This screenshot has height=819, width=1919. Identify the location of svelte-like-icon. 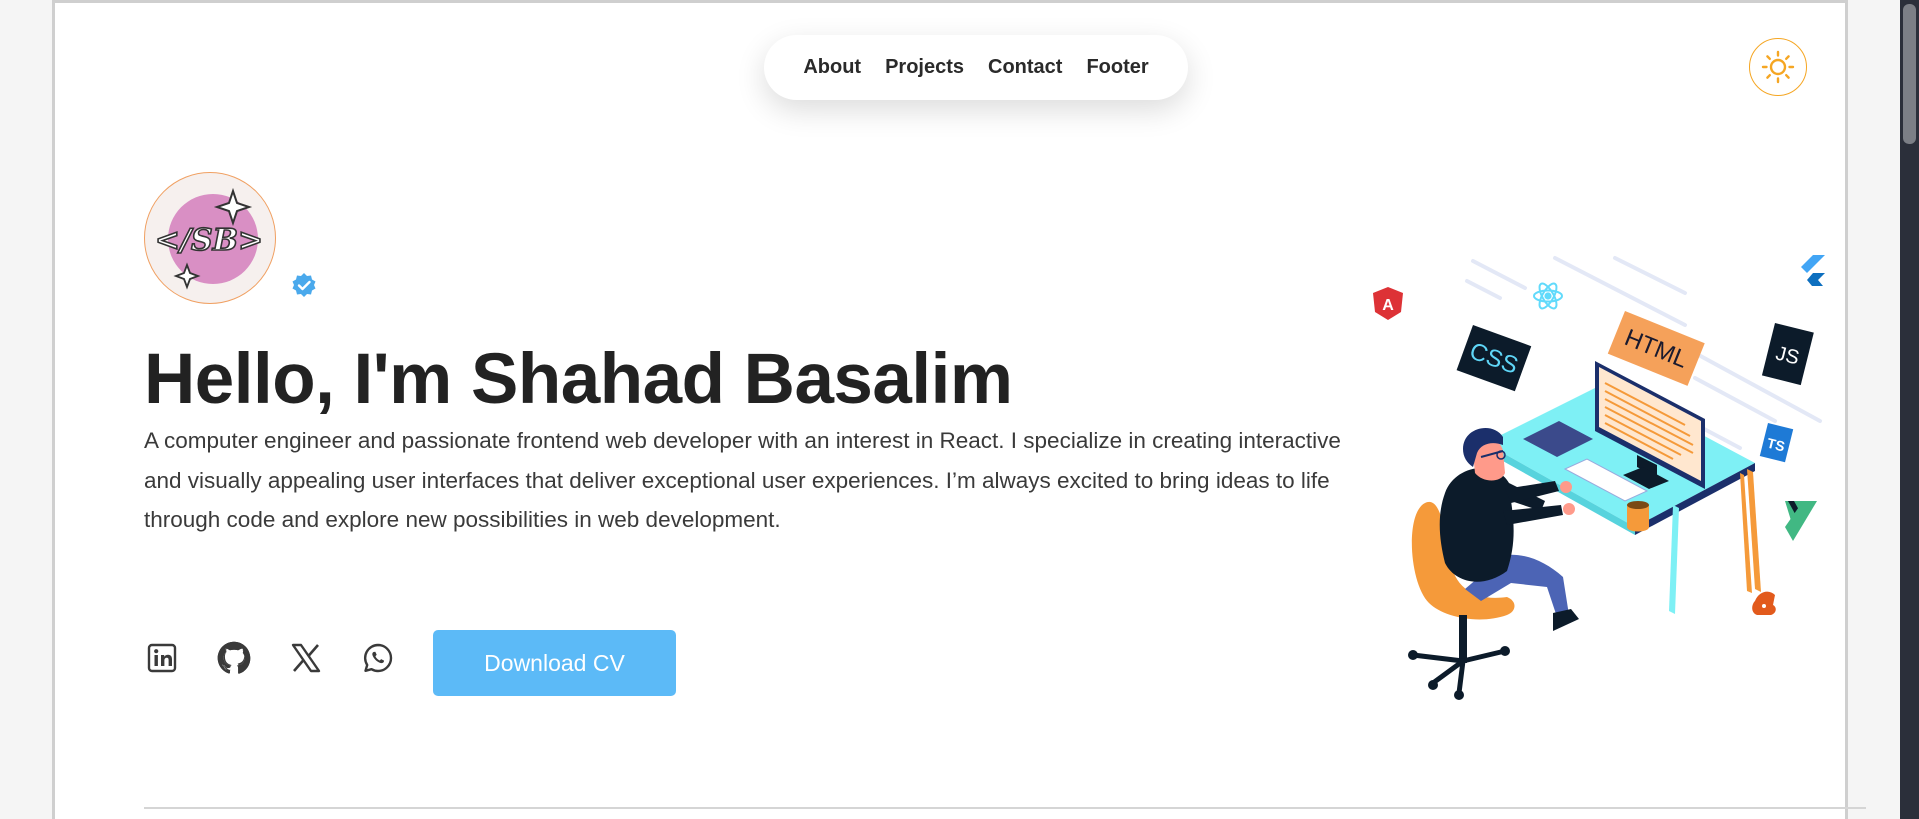
(1764, 603).